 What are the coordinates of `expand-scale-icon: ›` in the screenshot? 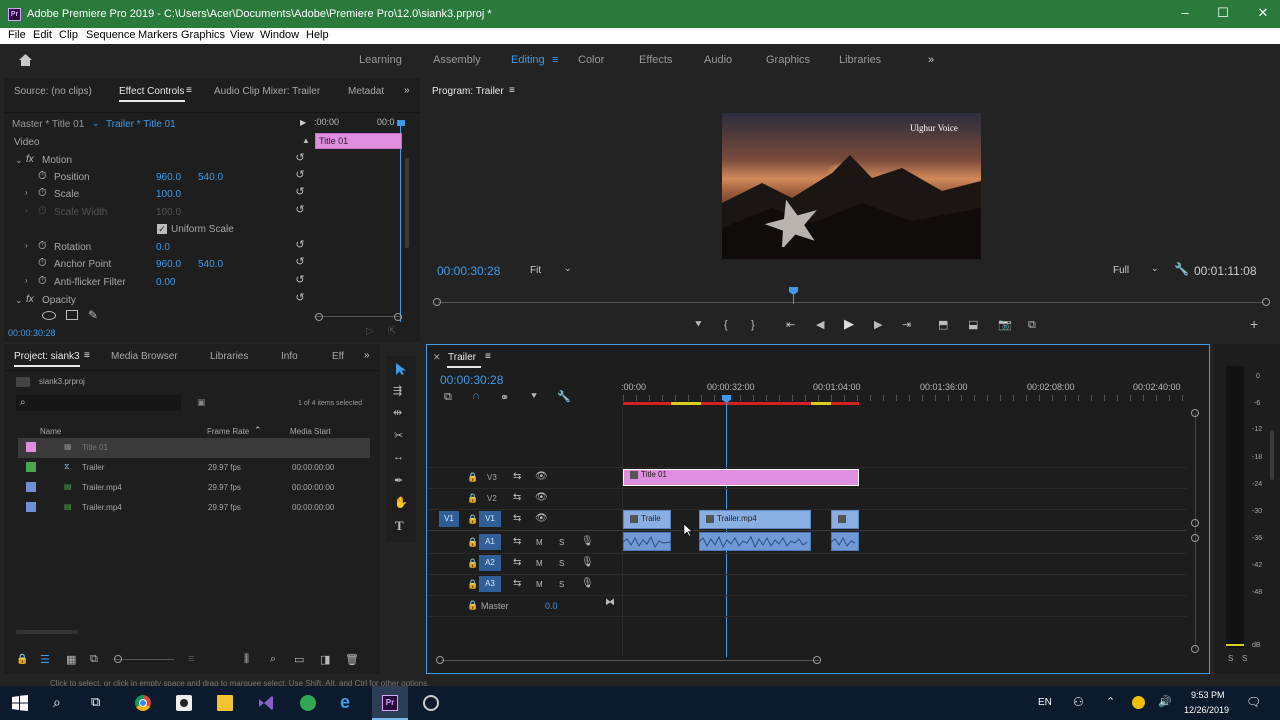 It's located at (26, 192).